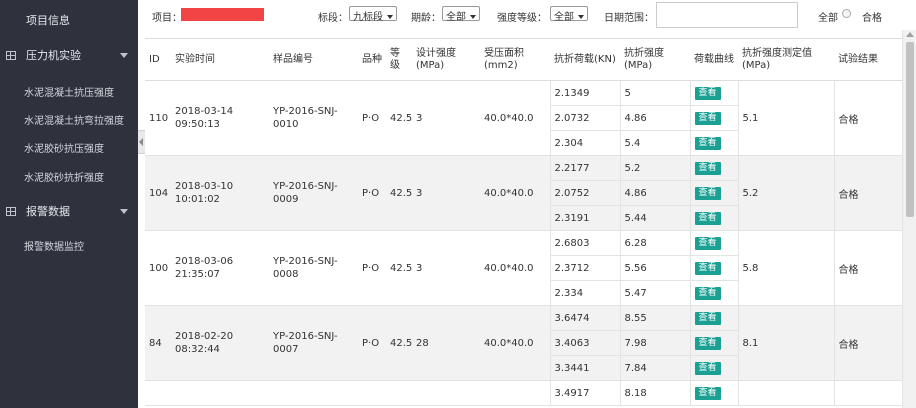 The width and height of the screenshot is (916, 408). Describe the element at coordinates (158, 118) in the screenshot. I see `cell-id: 110` at that location.